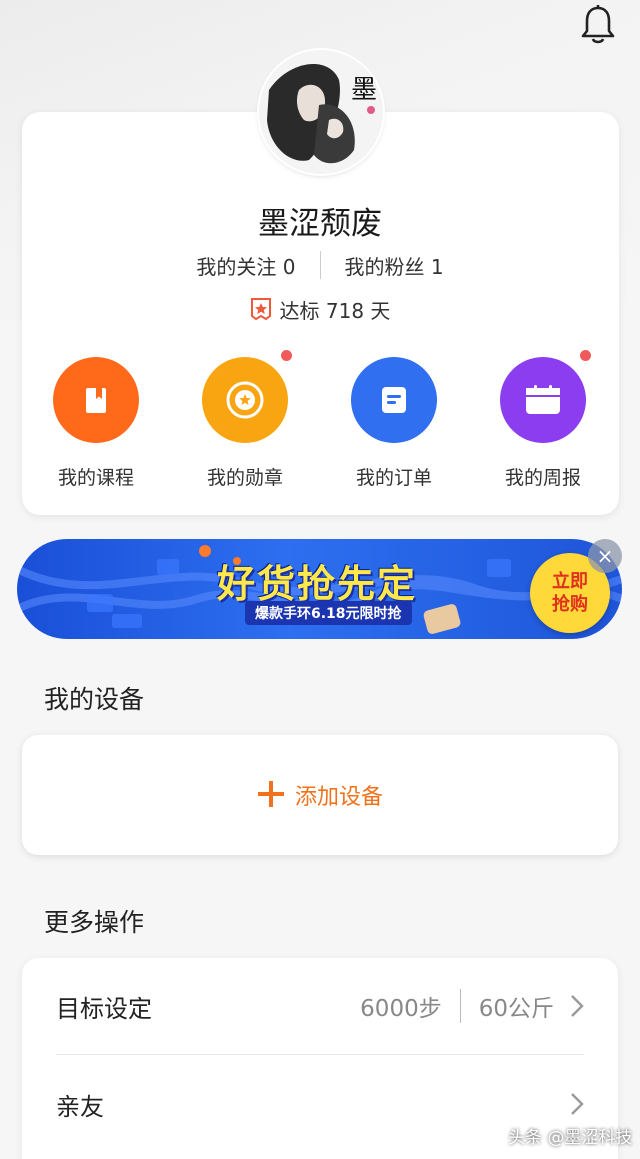  Describe the element at coordinates (317, 584) in the screenshot. I see `banner-title: 好货抢先定` at that location.